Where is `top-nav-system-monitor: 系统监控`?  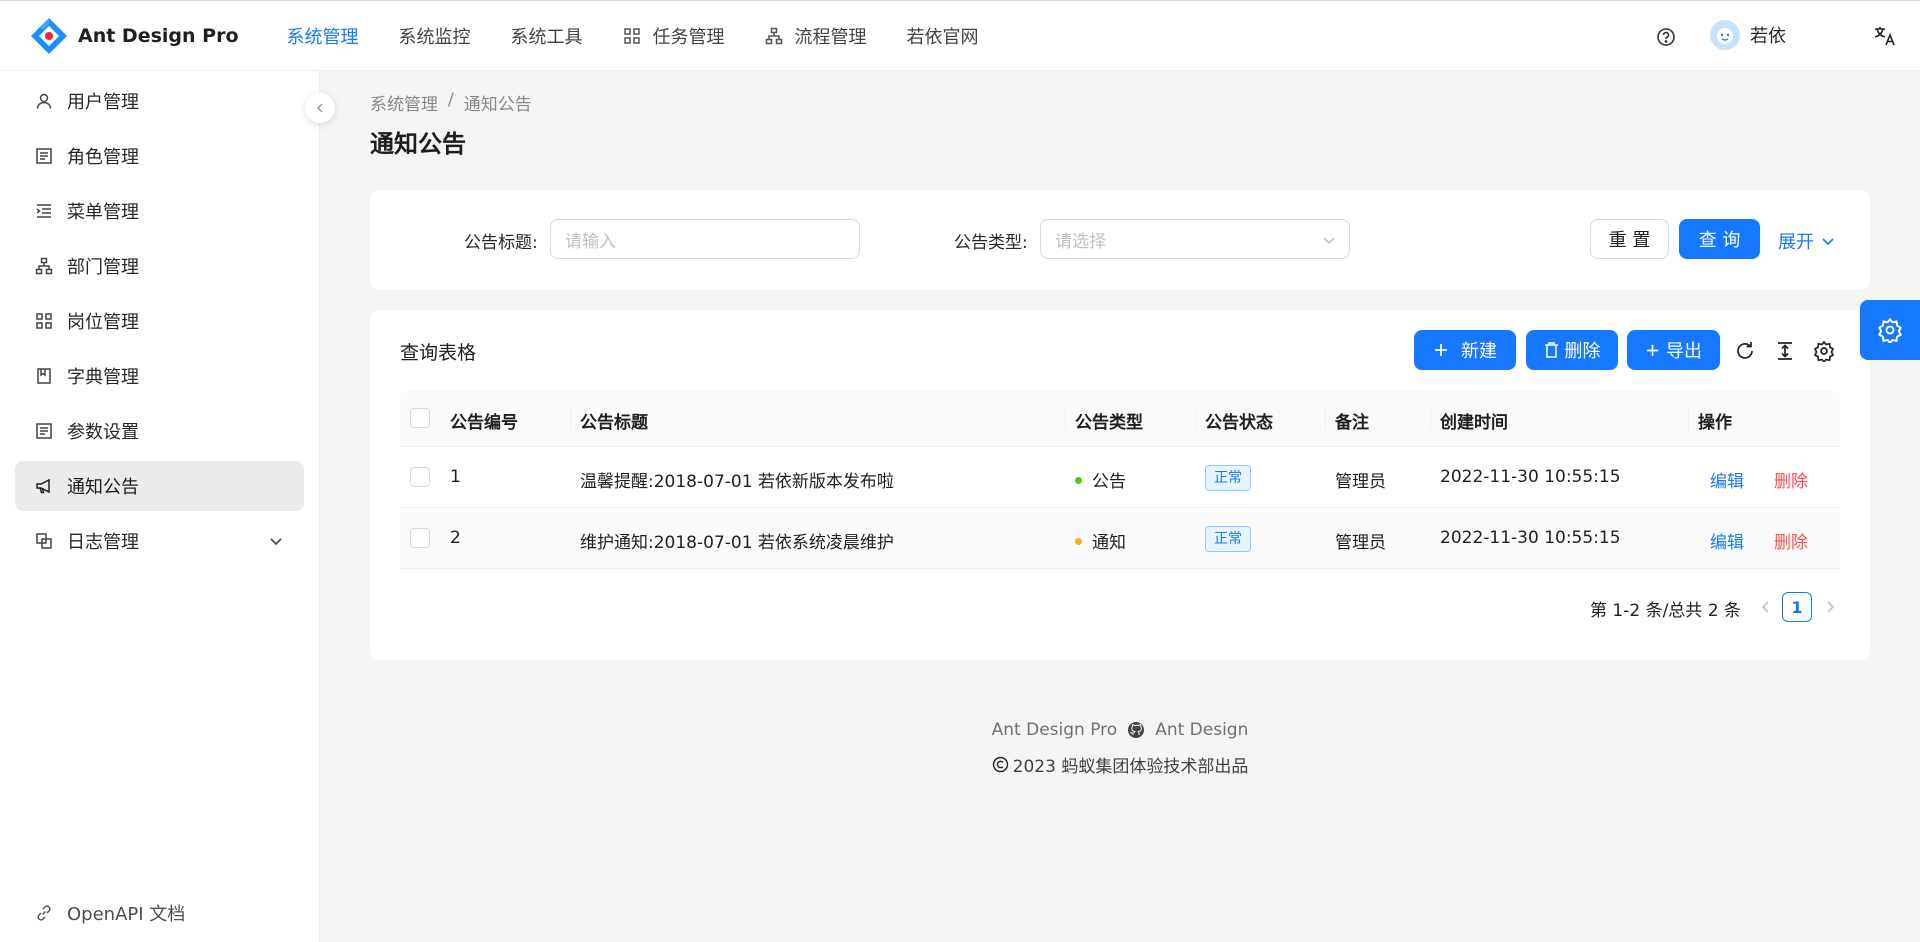
top-nav-system-monitor: 系统监控 is located at coordinates (435, 35).